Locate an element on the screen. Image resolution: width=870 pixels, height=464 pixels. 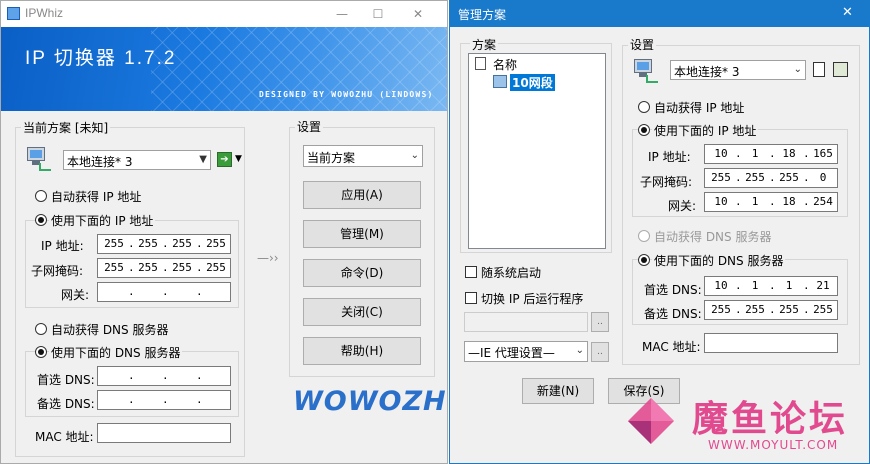
command-button: 命令(D) is located at coordinates (362, 273).